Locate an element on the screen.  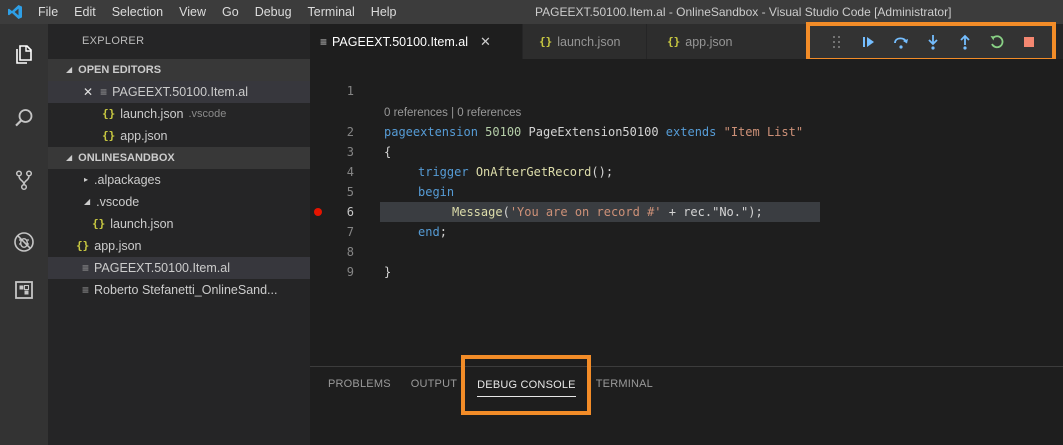
tab-problems: PROBLEMS is located at coordinates (359, 384).